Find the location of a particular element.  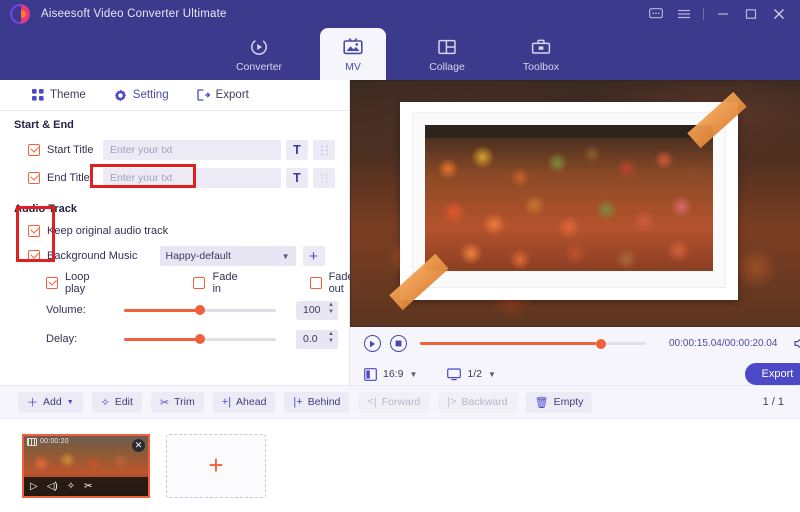

end-title-text-button: T is located at coordinates (297, 178).